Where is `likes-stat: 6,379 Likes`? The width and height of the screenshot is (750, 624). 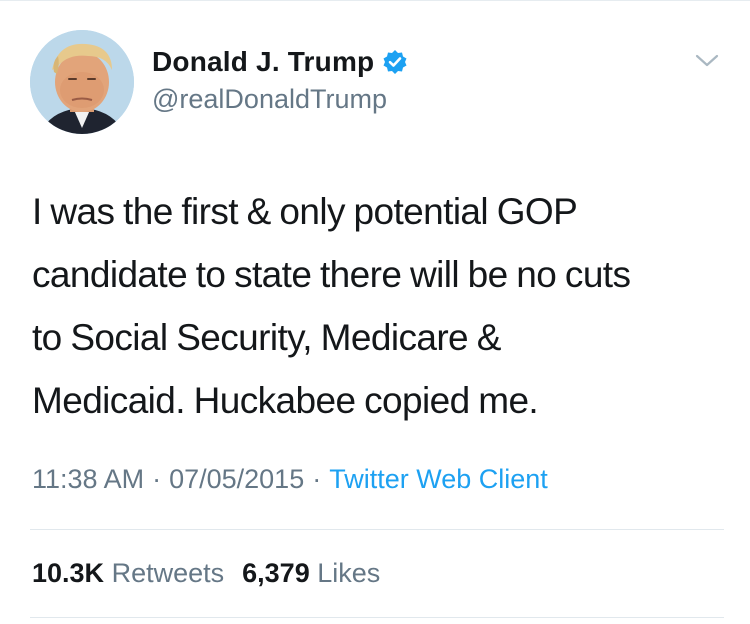 likes-stat: 6,379 Likes is located at coordinates (311, 573).